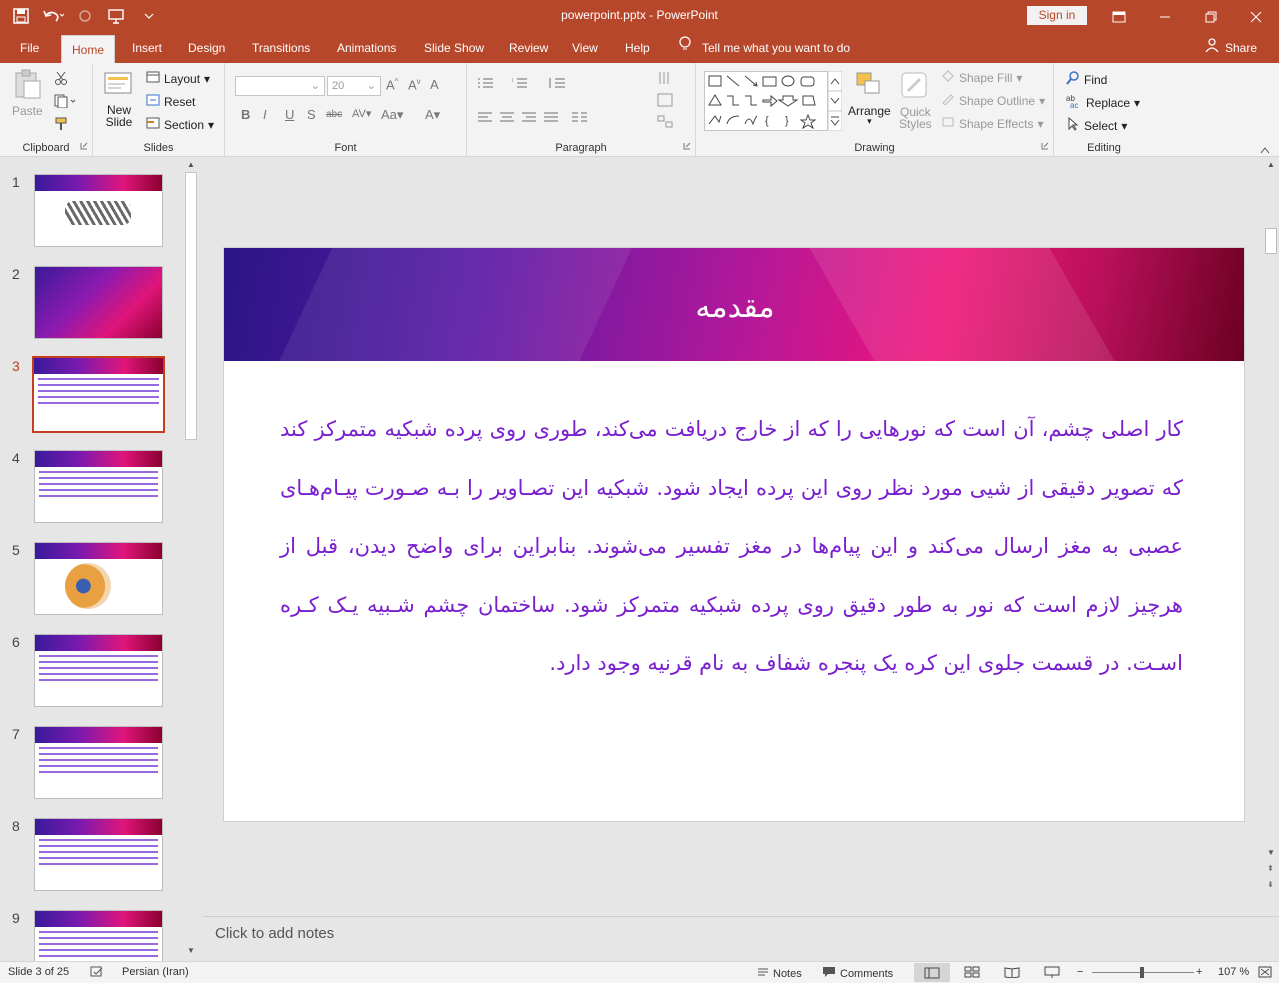 This screenshot has width=1279, height=983. Describe the element at coordinates (869, 99) in the screenshot. I see `arrange-button: Arrange ▾` at that location.